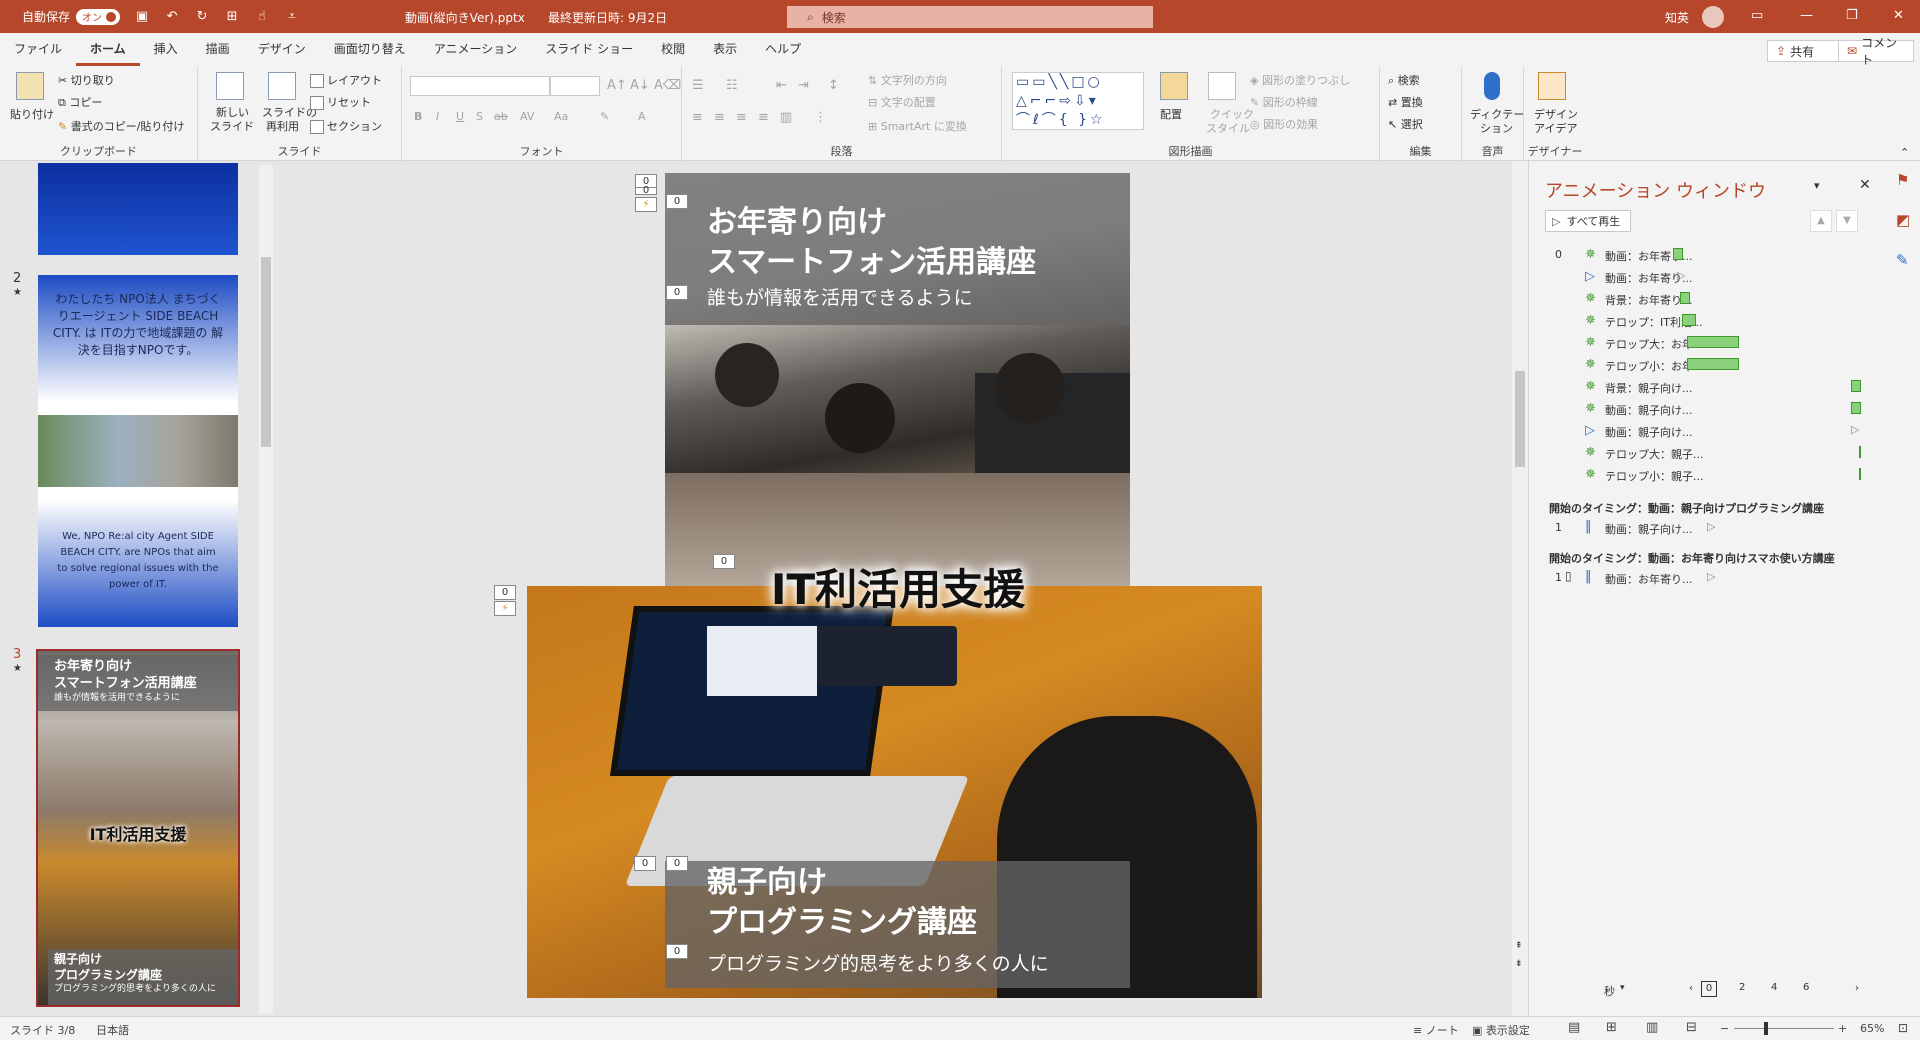  Describe the element at coordinates (1677, 17) in the screenshot. I see `user-name: 知英` at that location.